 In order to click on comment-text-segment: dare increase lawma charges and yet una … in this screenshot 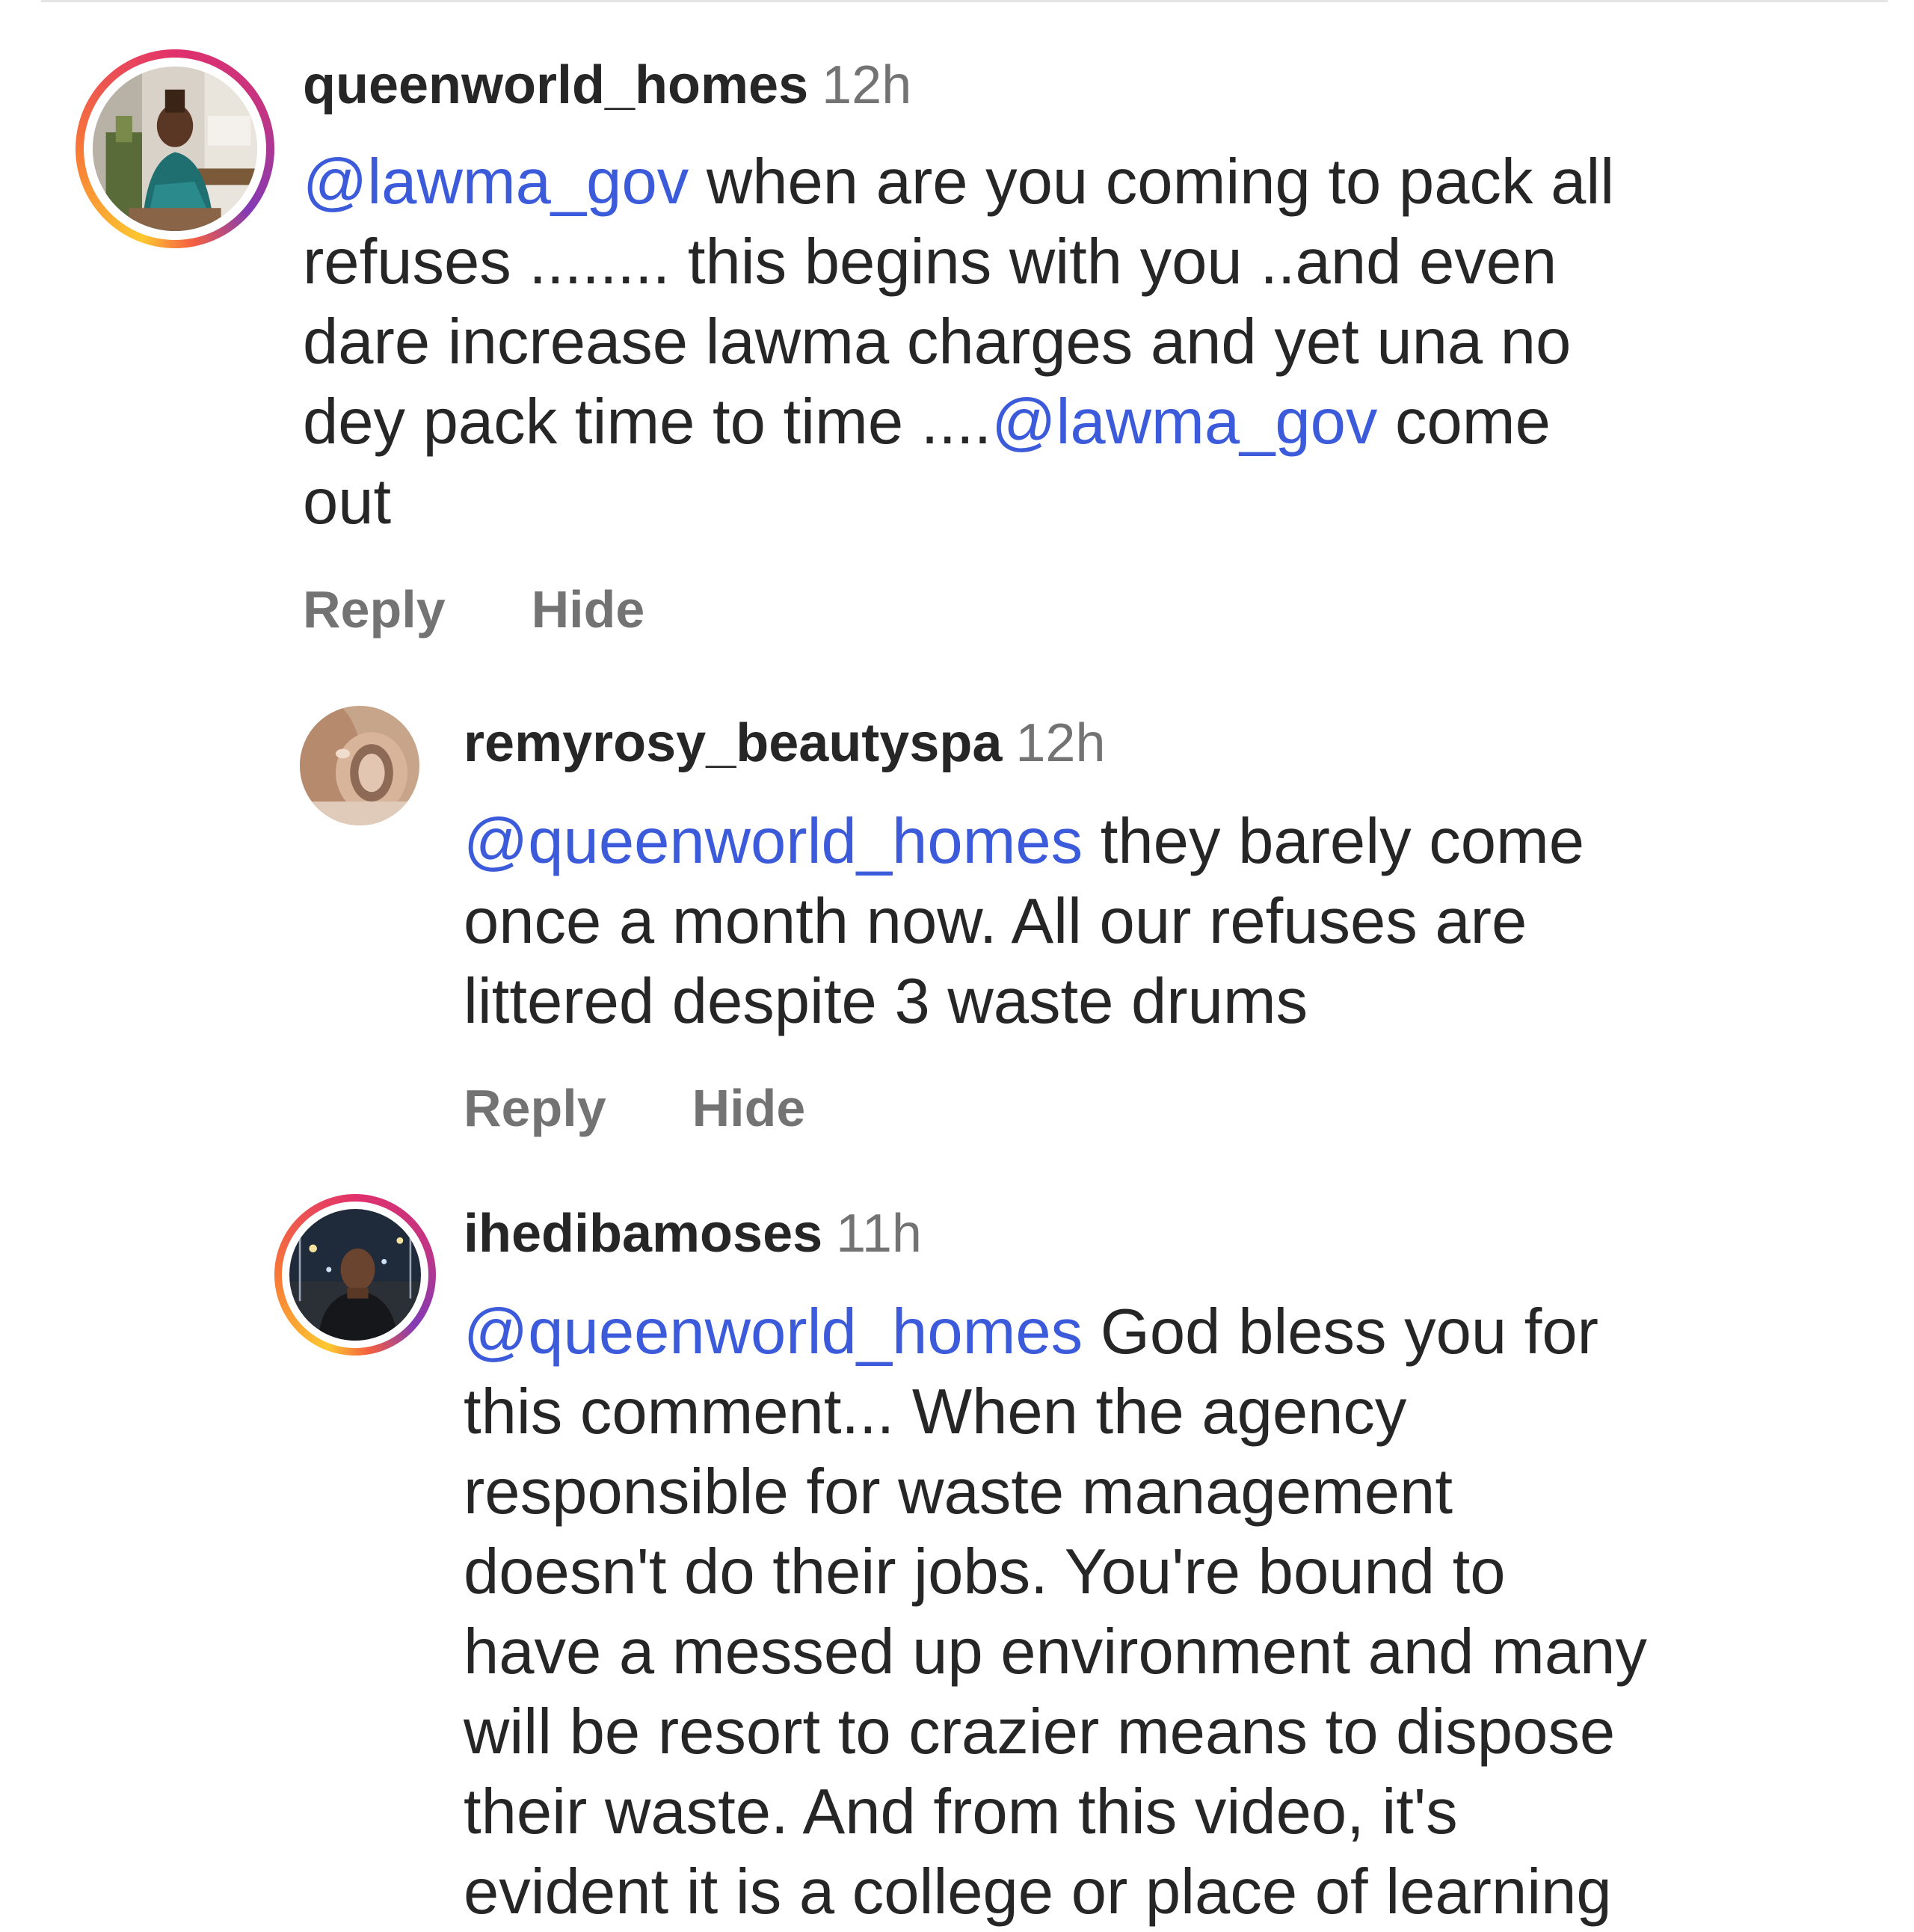, I will do `click(938, 342)`.